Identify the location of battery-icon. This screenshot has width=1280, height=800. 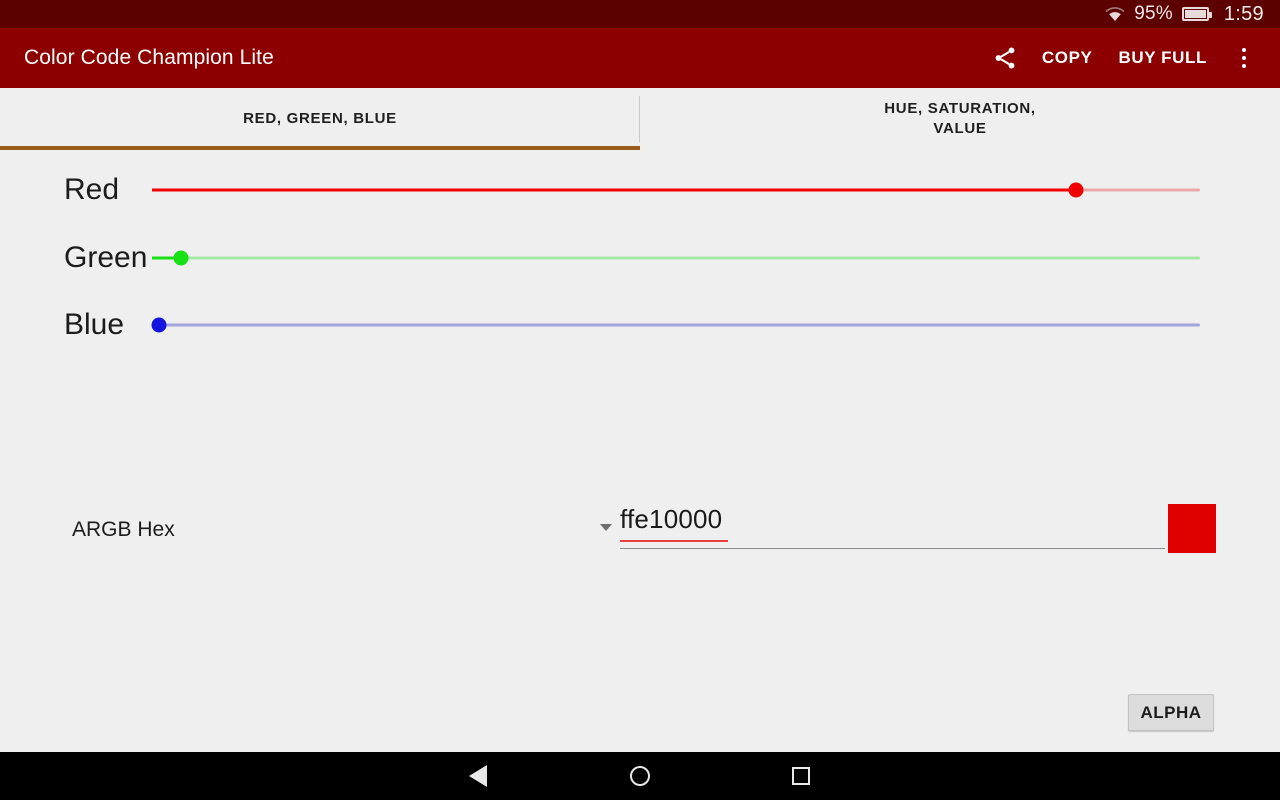
(1196, 14).